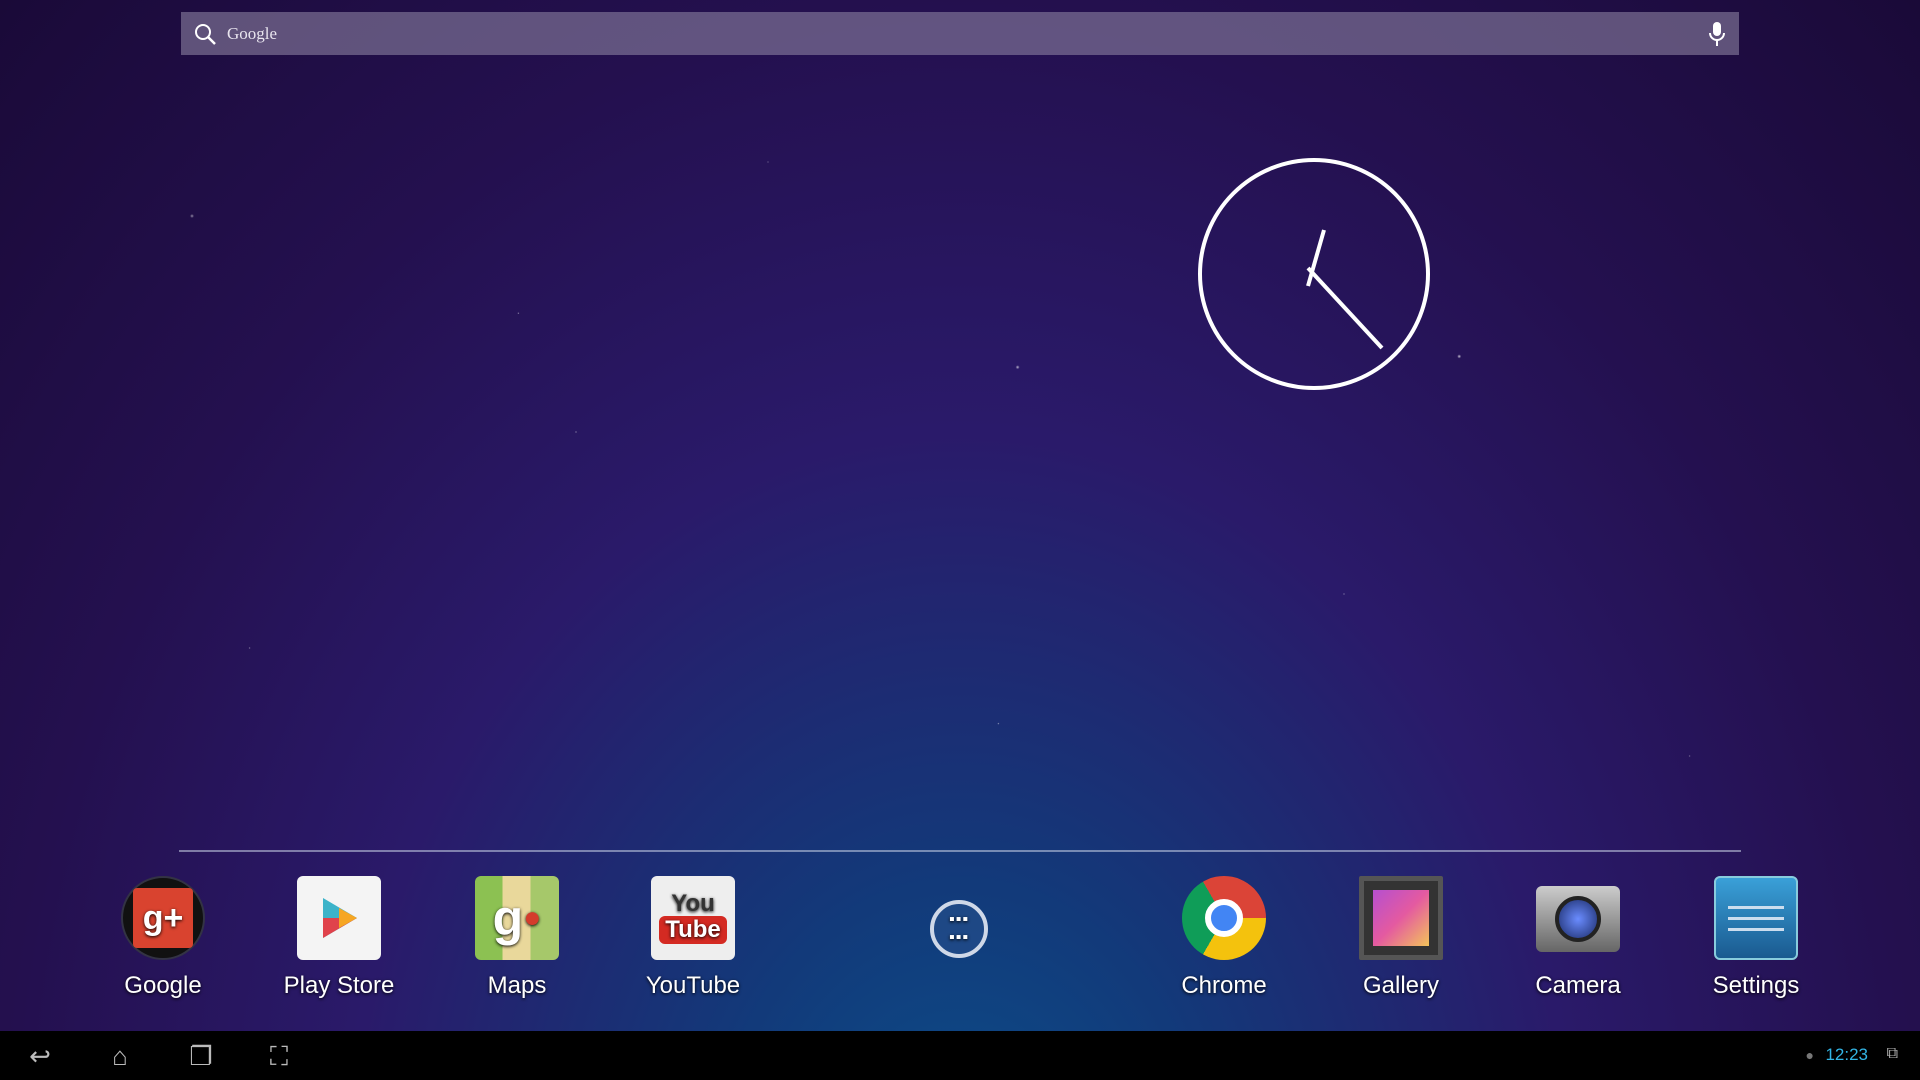 Image resolution: width=1920 pixels, height=1080 pixels. What do you see at coordinates (1401, 985) in the screenshot?
I see `app-label: Gallery` at bounding box center [1401, 985].